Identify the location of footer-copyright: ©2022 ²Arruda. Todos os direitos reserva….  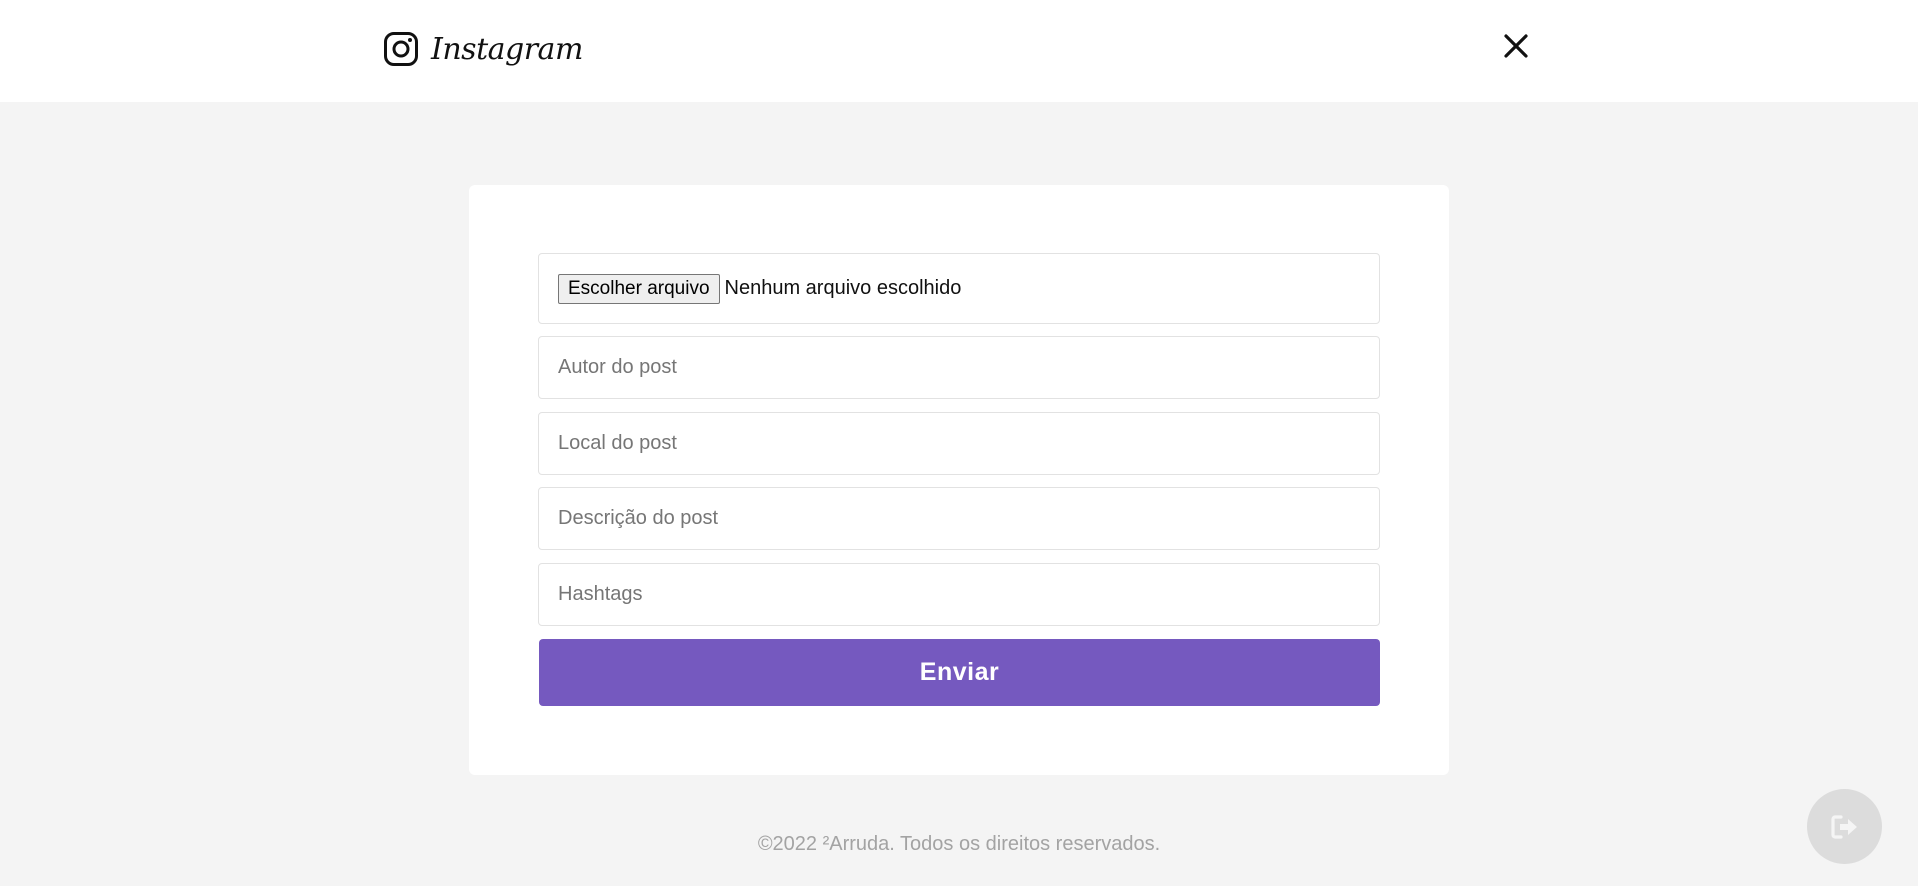
(959, 844).